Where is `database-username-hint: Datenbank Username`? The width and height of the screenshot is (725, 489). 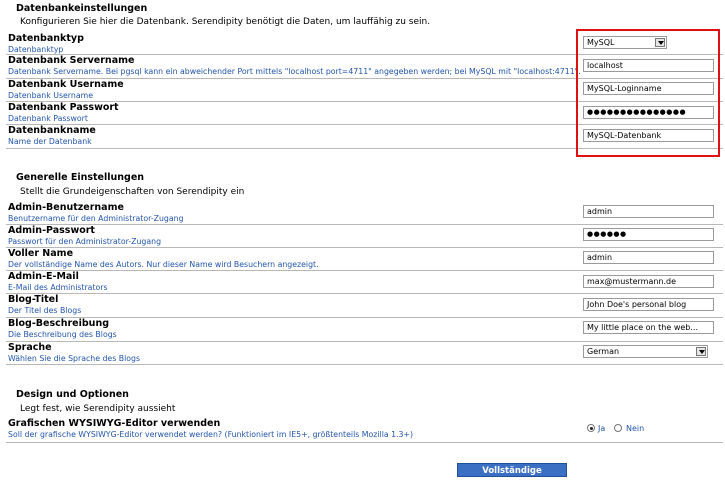 database-username-hint: Datenbank Username is located at coordinates (50, 95).